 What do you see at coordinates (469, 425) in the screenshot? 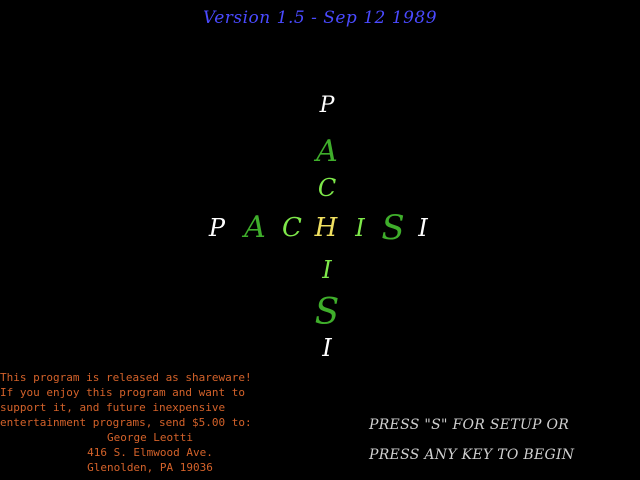
I see `setup-prompt: PRESS "S" FOR SETUP OR` at bounding box center [469, 425].